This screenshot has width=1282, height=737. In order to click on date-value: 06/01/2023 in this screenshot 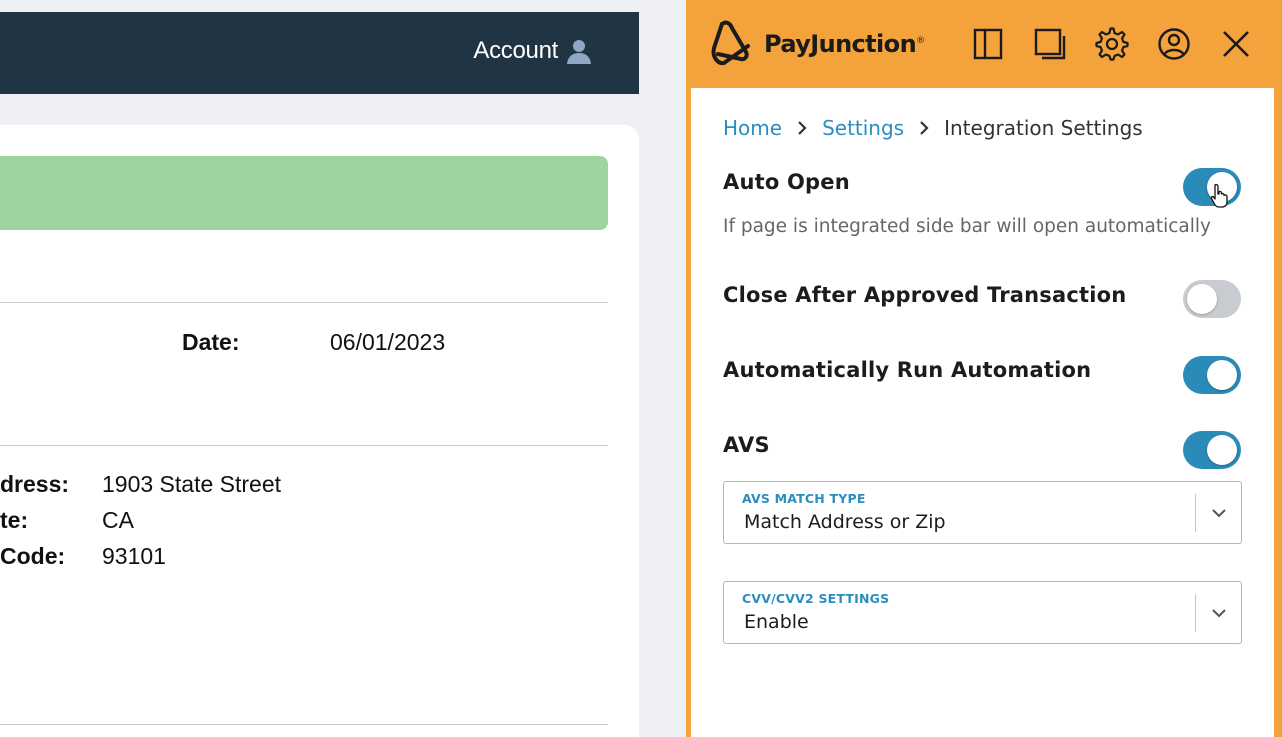, I will do `click(388, 342)`.